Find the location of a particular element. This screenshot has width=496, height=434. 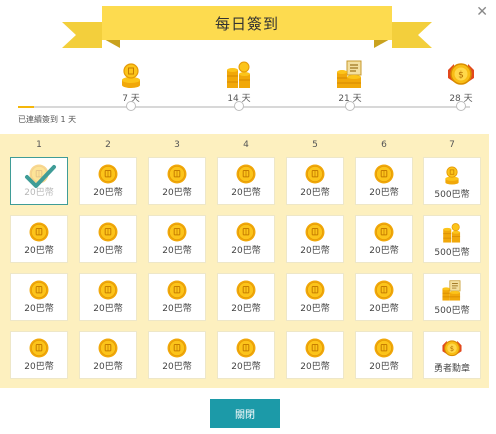

day-header-3: 3 is located at coordinates (177, 145).